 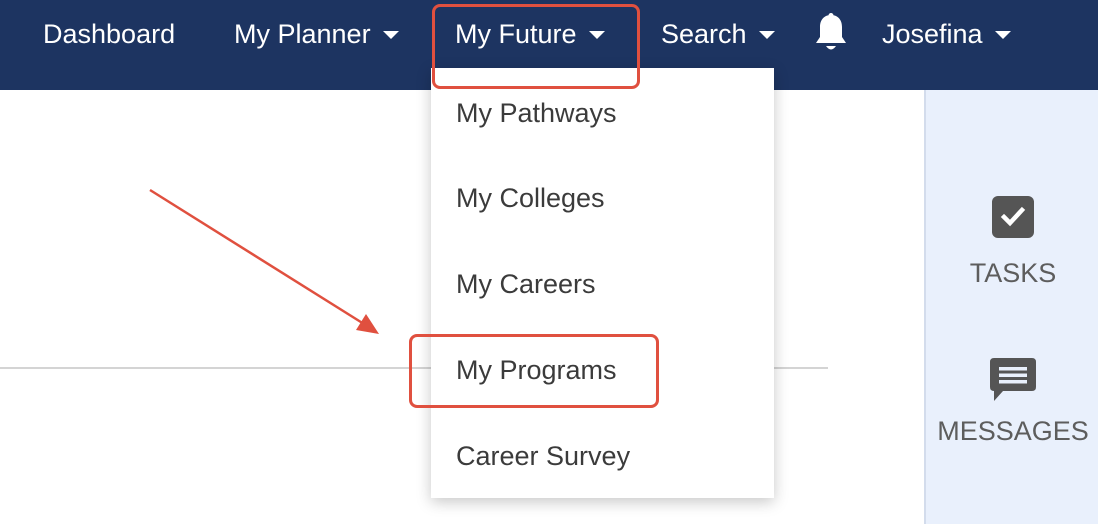 What do you see at coordinates (704, 33) in the screenshot?
I see `nav-search-label: Search` at bounding box center [704, 33].